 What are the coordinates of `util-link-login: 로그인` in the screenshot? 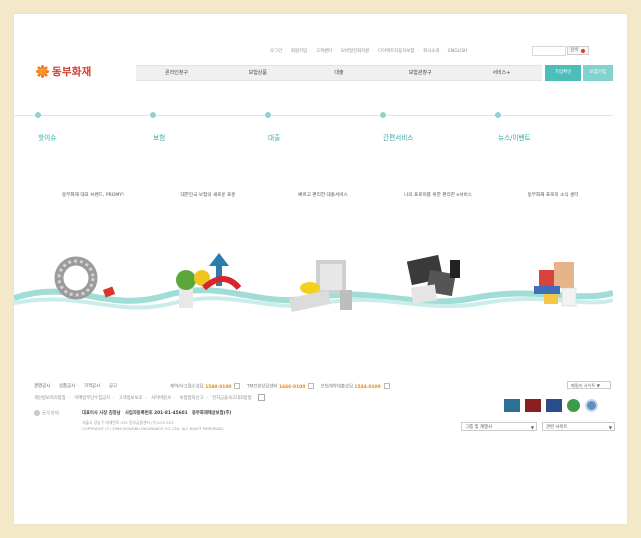 It's located at (276, 51).